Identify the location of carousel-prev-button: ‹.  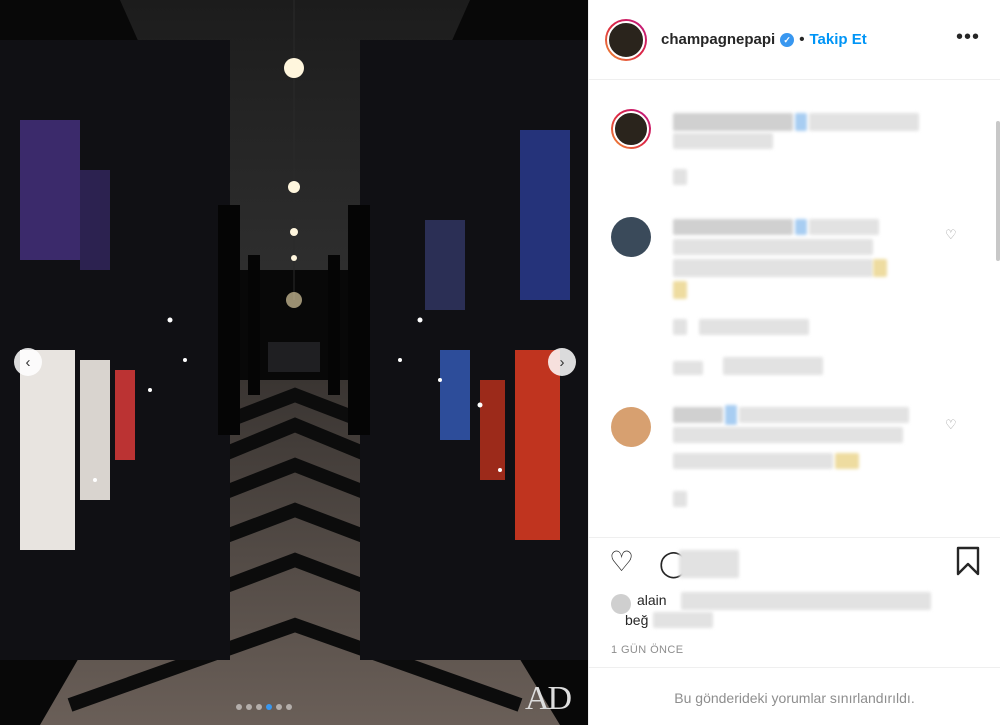
(28, 362).